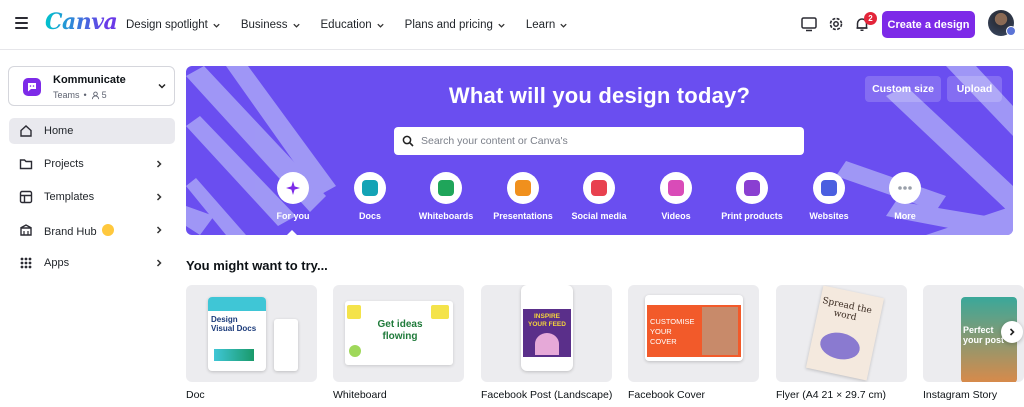 This screenshot has height=407, width=1024. I want to click on card-title: Facebook Cover, so click(667, 395).